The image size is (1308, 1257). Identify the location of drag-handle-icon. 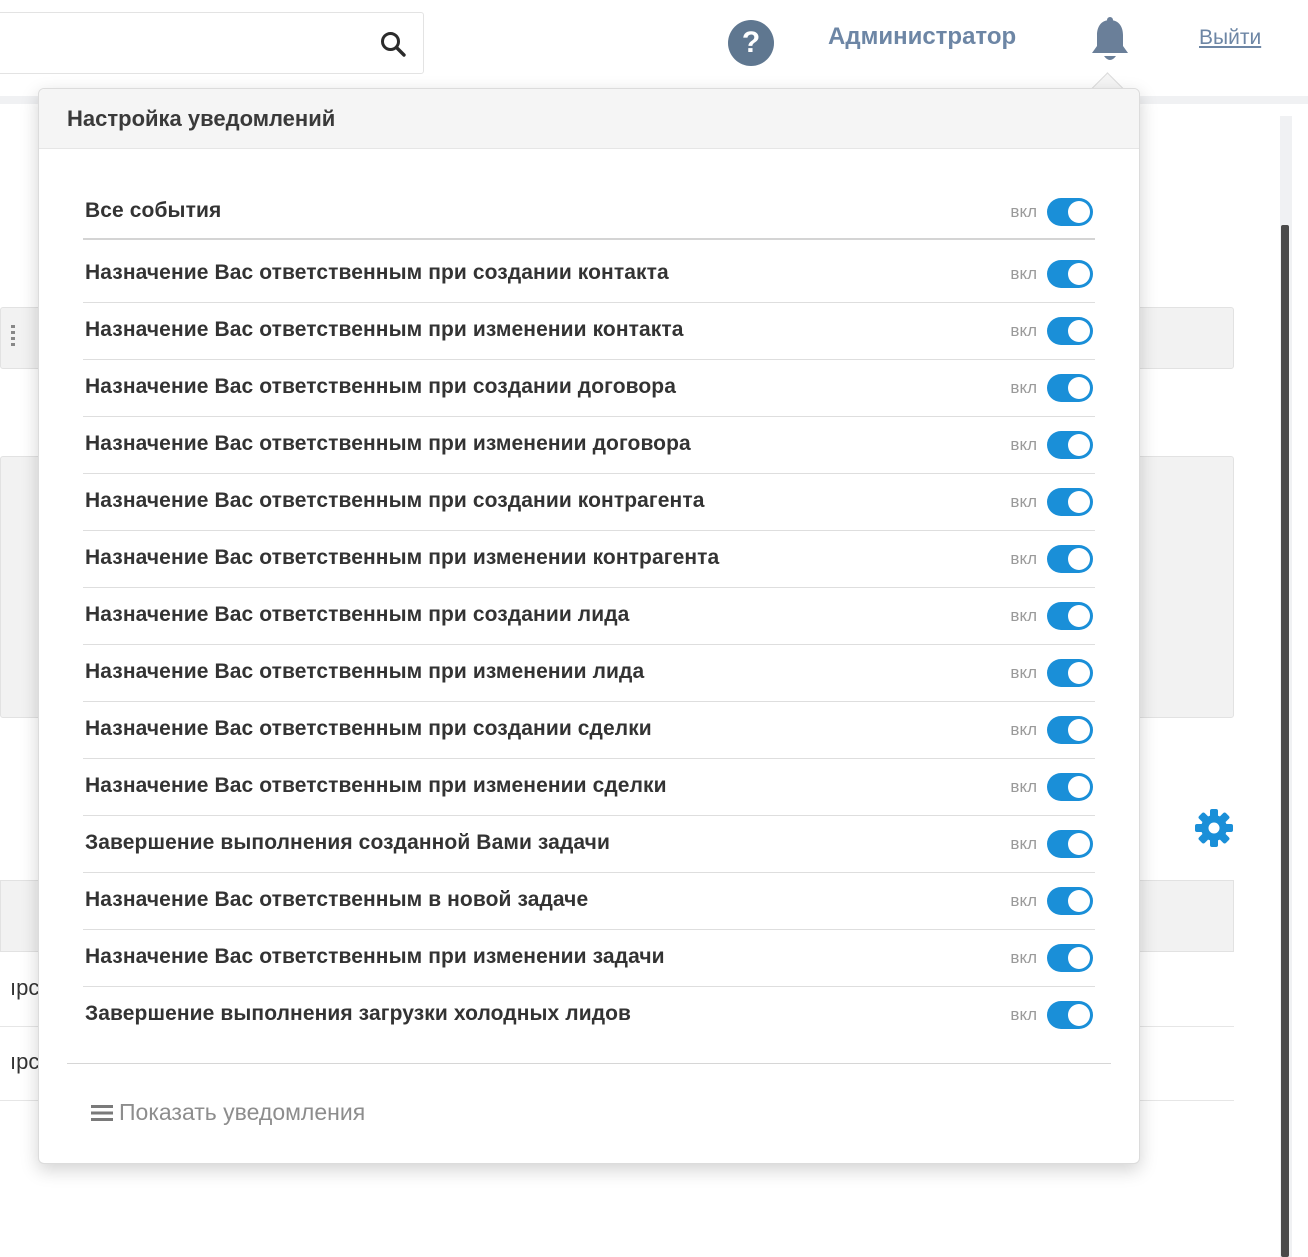
(13, 336).